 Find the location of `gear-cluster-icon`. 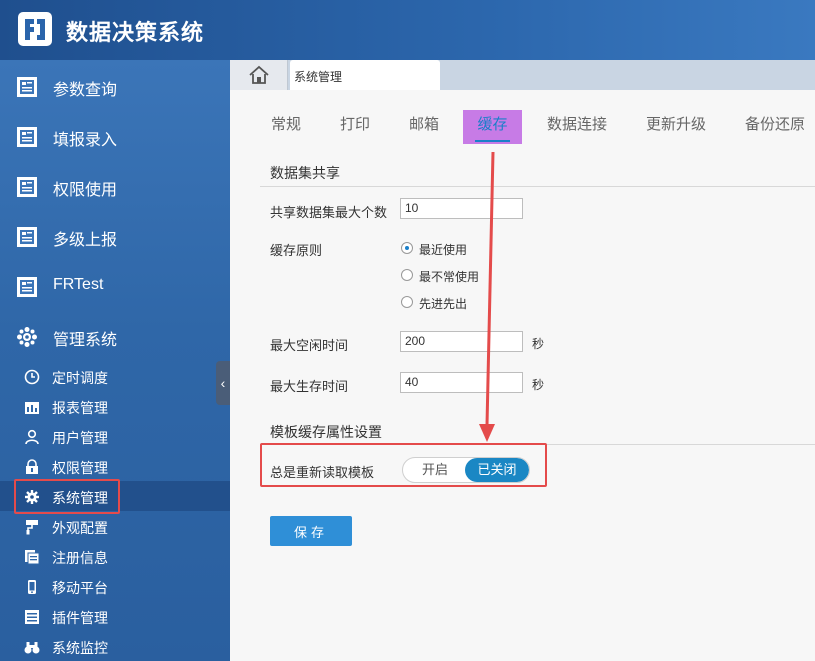

gear-cluster-icon is located at coordinates (27, 337).